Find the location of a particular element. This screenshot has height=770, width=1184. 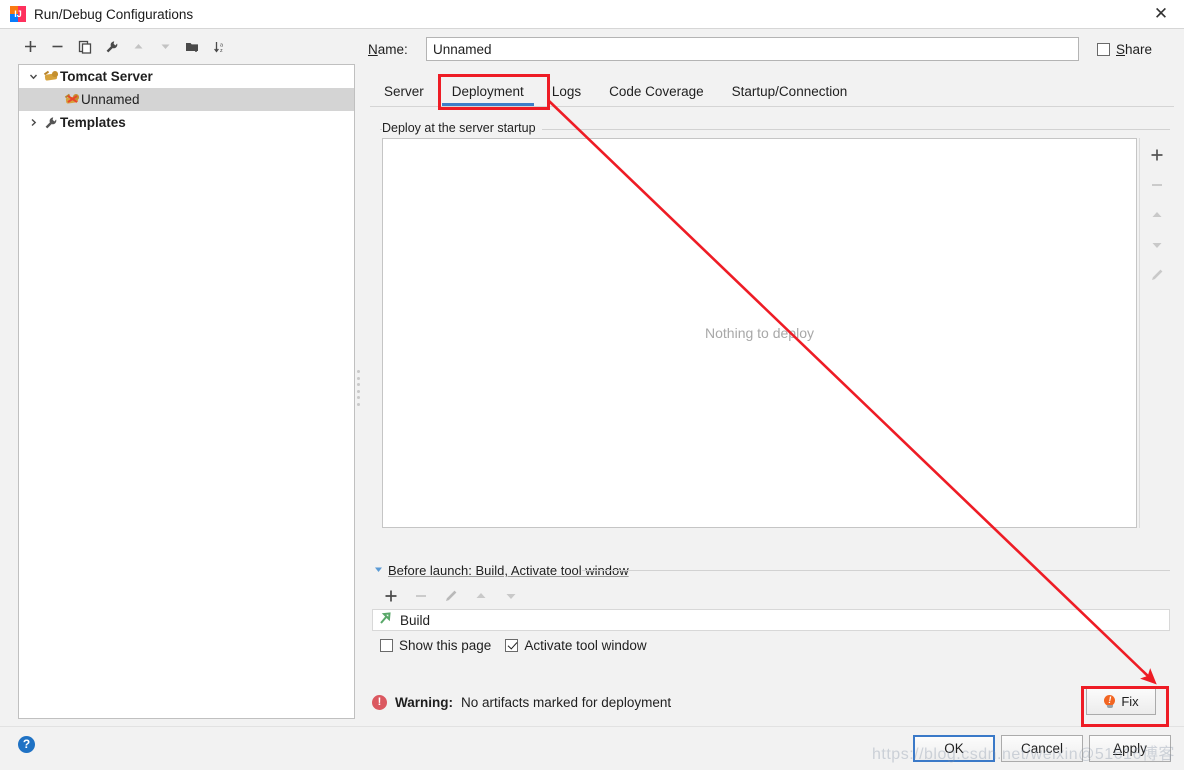

fix-button-label: Fix is located at coordinates (1130, 701).